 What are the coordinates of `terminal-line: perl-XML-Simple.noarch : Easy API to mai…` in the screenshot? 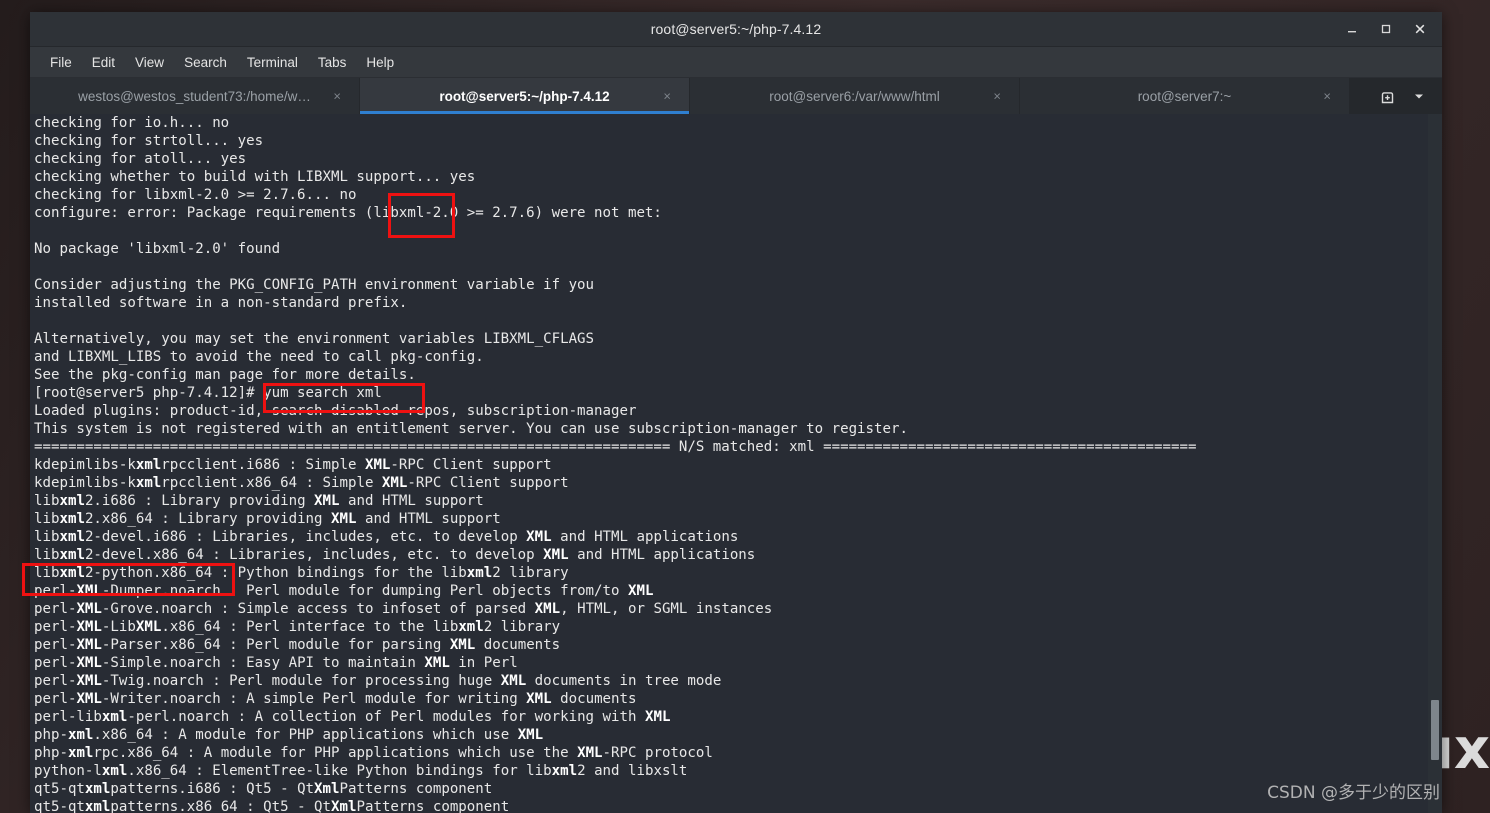 It's located at (276, 663).